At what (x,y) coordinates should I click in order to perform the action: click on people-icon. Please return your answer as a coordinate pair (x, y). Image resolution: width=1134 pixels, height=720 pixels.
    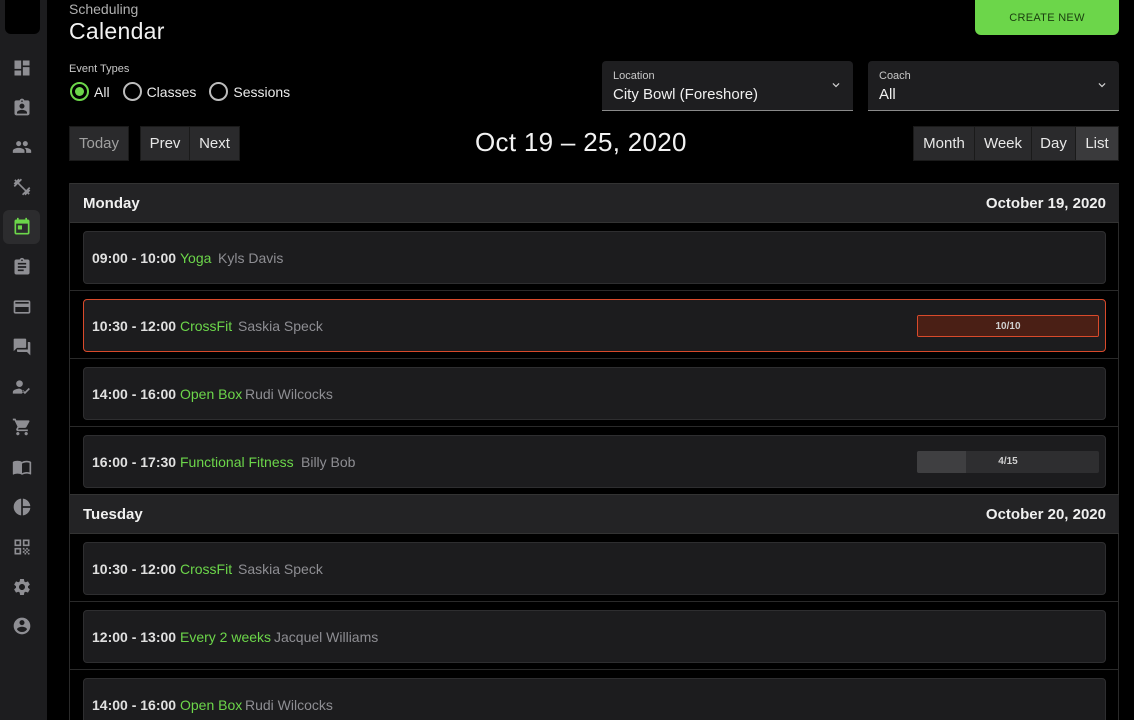
    Looking at the image, I should click on (21, 147).